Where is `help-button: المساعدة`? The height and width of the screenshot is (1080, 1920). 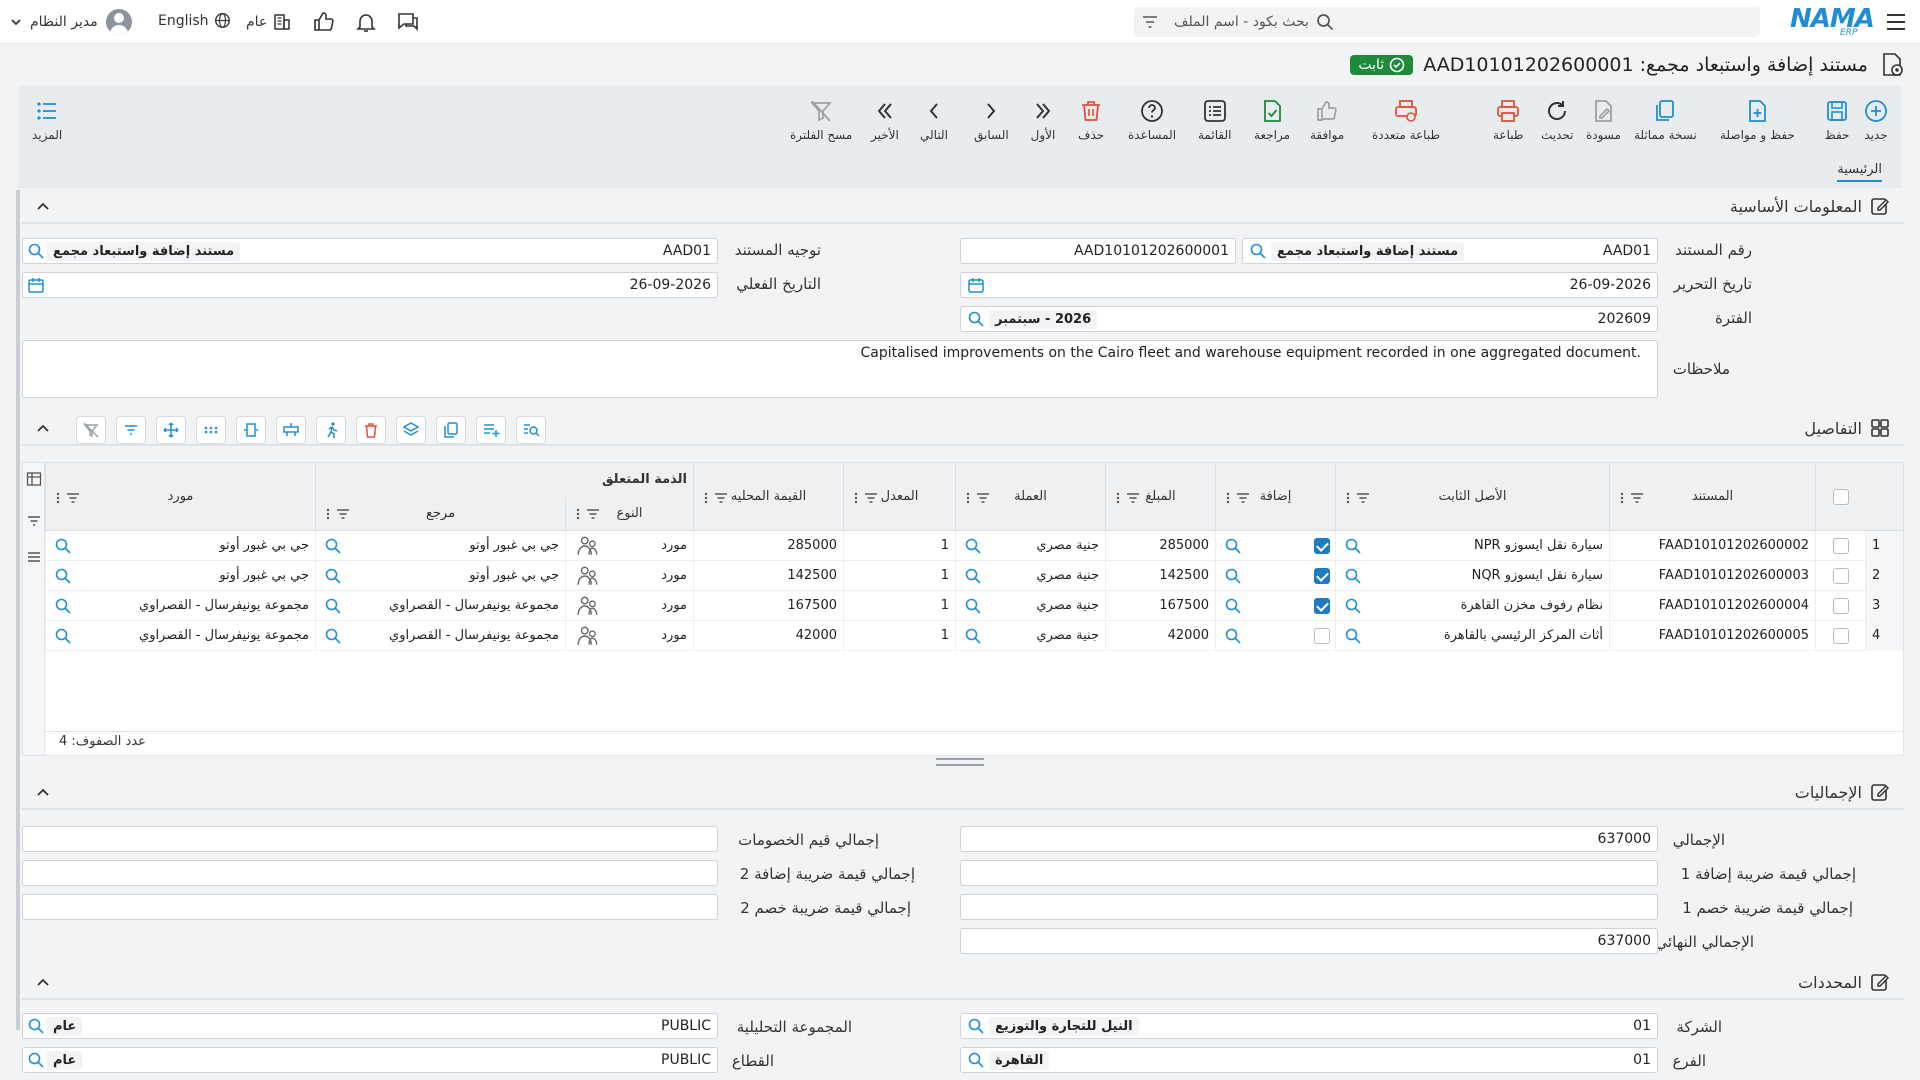 help-button: المساعدة is located at coordinates (1152, 120).